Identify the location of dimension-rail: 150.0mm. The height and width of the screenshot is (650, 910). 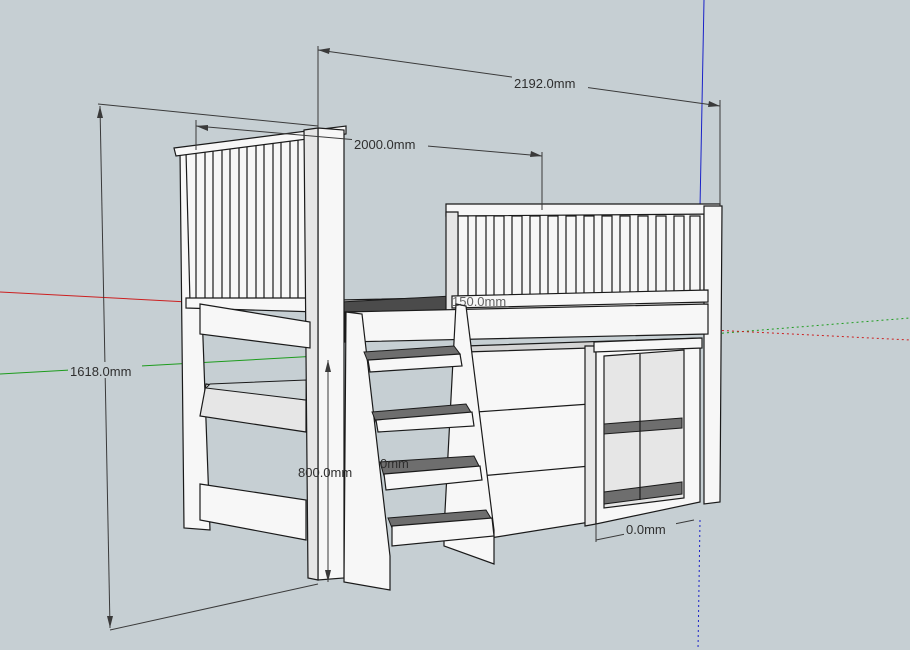
(479, 301).